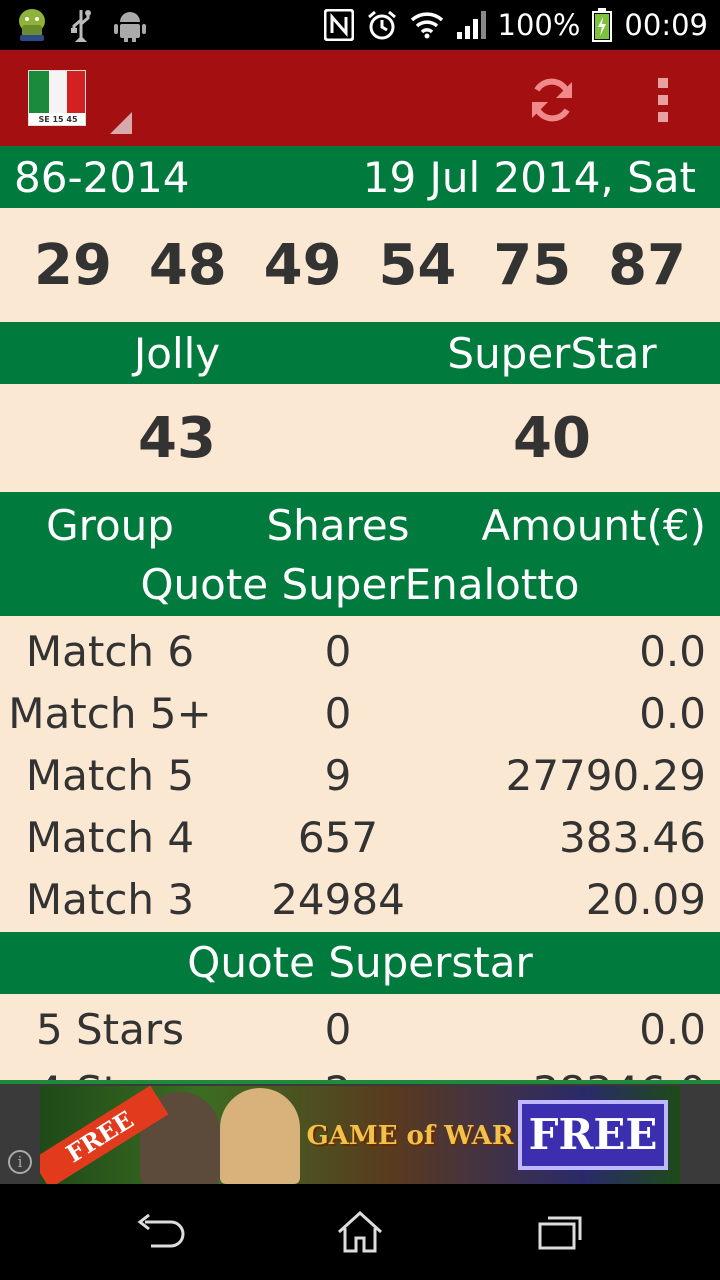 This screenshot has height=1280, width=720. I want to click on amount-column-header: Amount(€), so click(593, 525).